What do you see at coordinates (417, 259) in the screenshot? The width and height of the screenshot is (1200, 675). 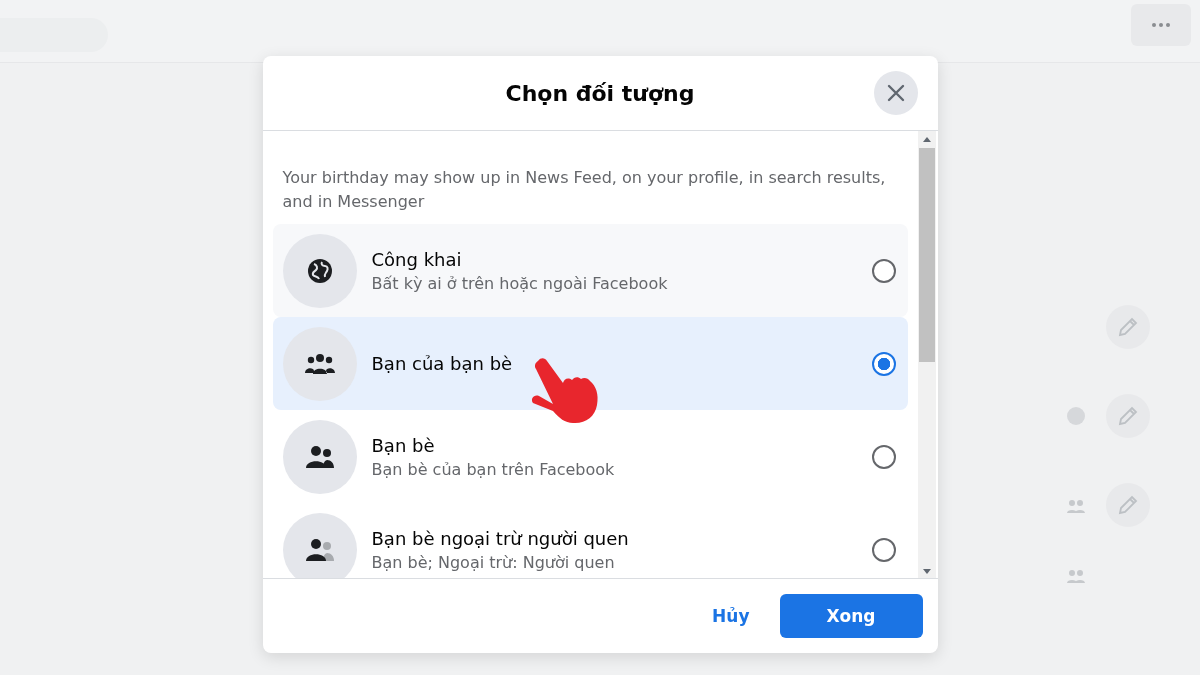 I see `option-title: Công khai` at bounding box center [417, 259].